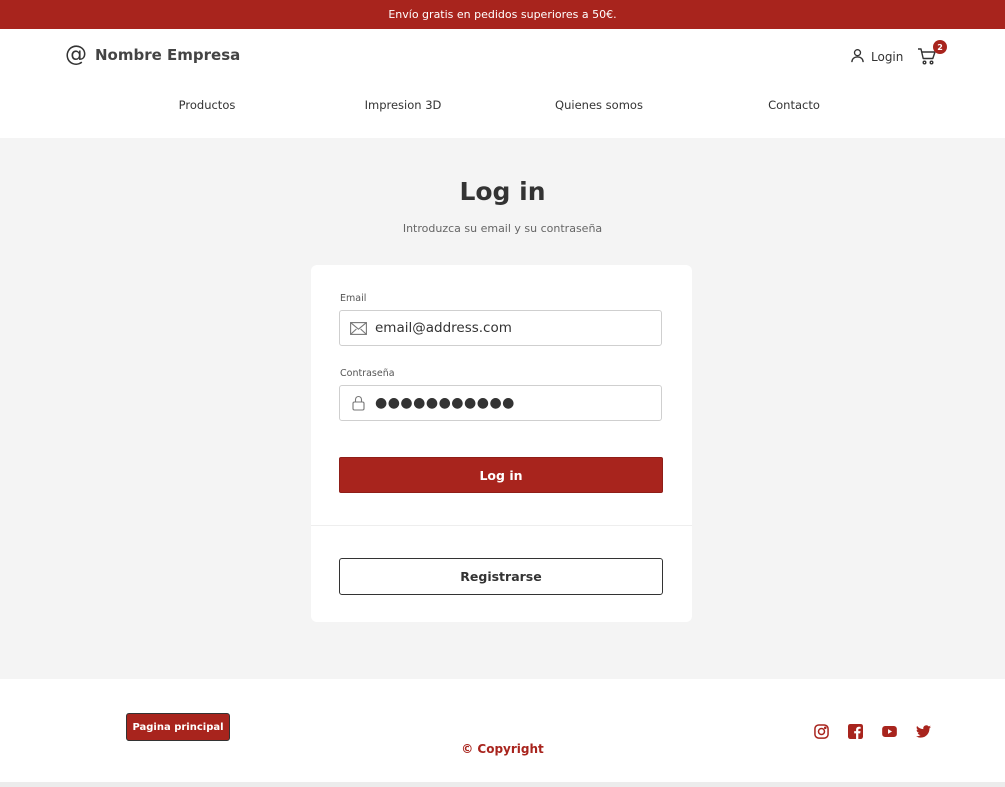 The height and width of the screenshot is (787, 1005). What do you see at coordinates (940, 47) in the screenshot?
I see `cart-count-badge: 2` at bounding box center [940, 47].